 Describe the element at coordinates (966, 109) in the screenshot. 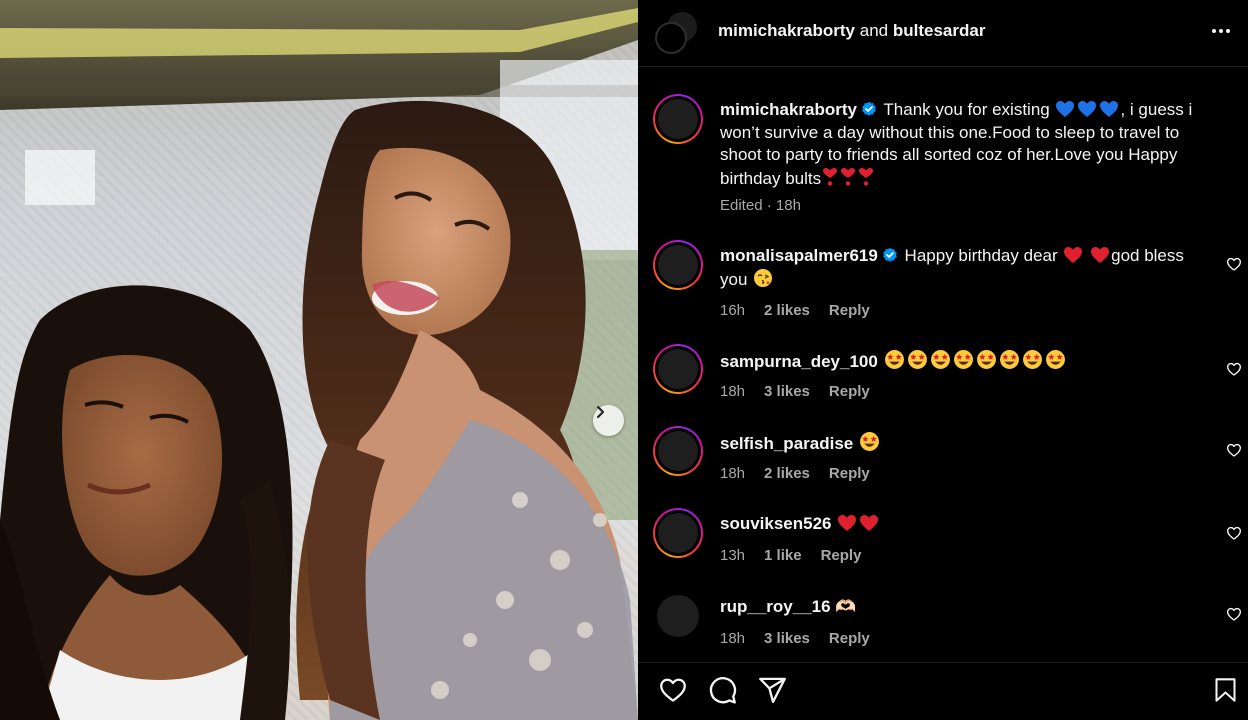

I see `caption-text: Thank you for existing` at that location.